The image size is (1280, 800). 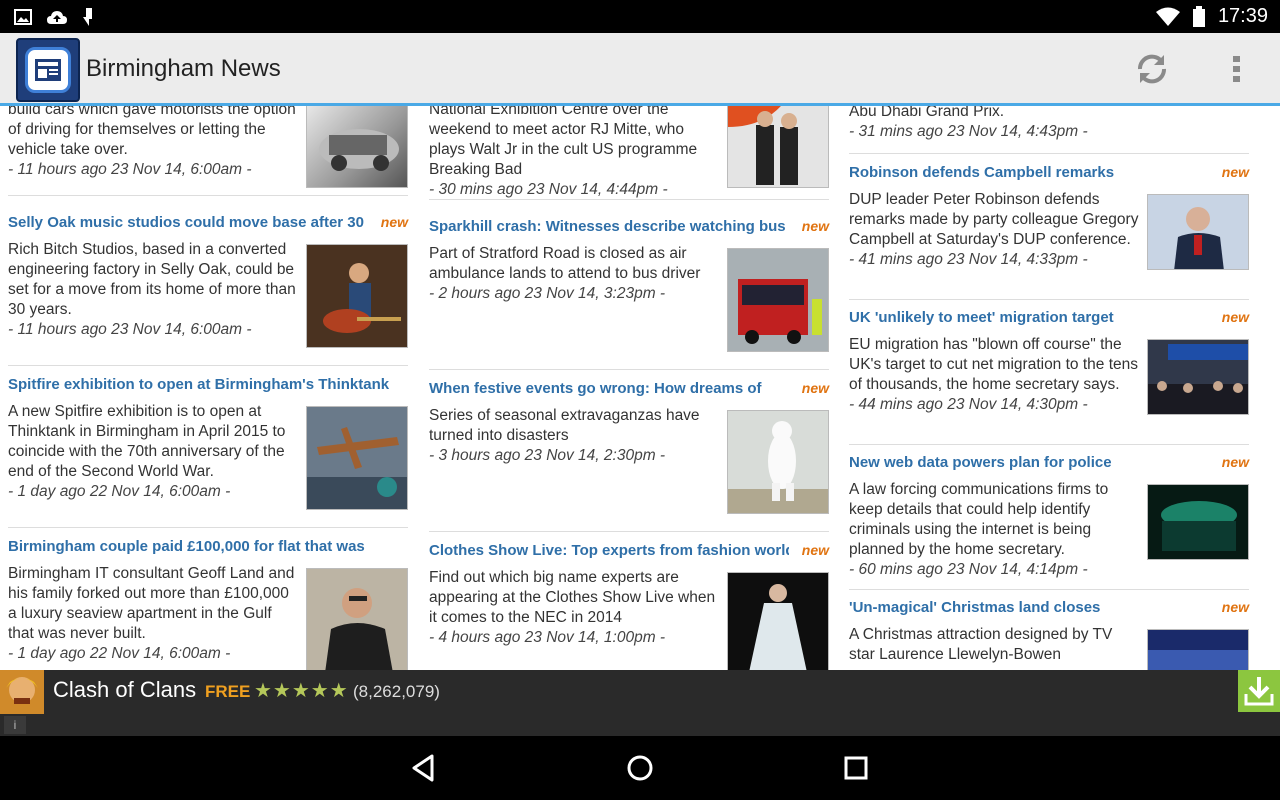 What do you see at coordinates (547, 293) in the screenshot?
I see `article-meta: - 2 hours ago 23 Nov 14, 3:23pm -` at bounding box center [547, 293].